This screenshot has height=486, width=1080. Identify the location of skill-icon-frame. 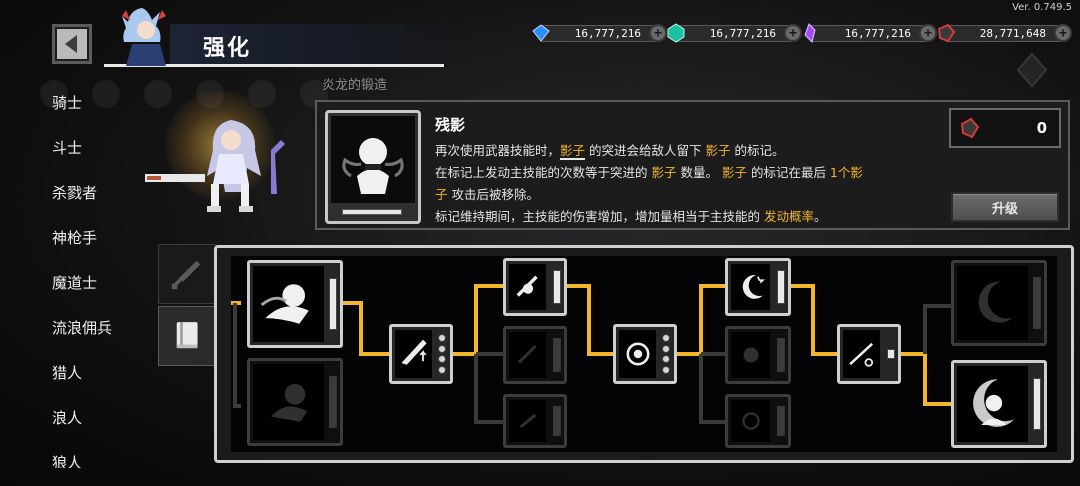
(373, 167).